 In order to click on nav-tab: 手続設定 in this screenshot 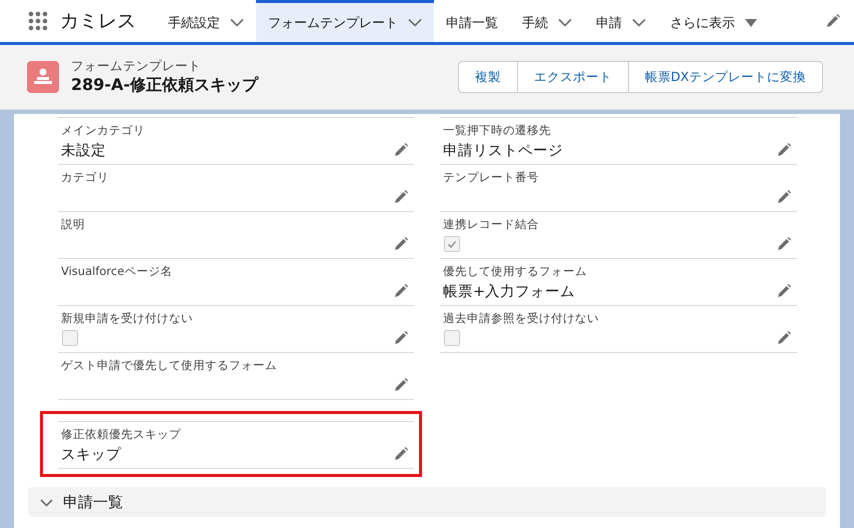, I will do `click(206, 21)`.